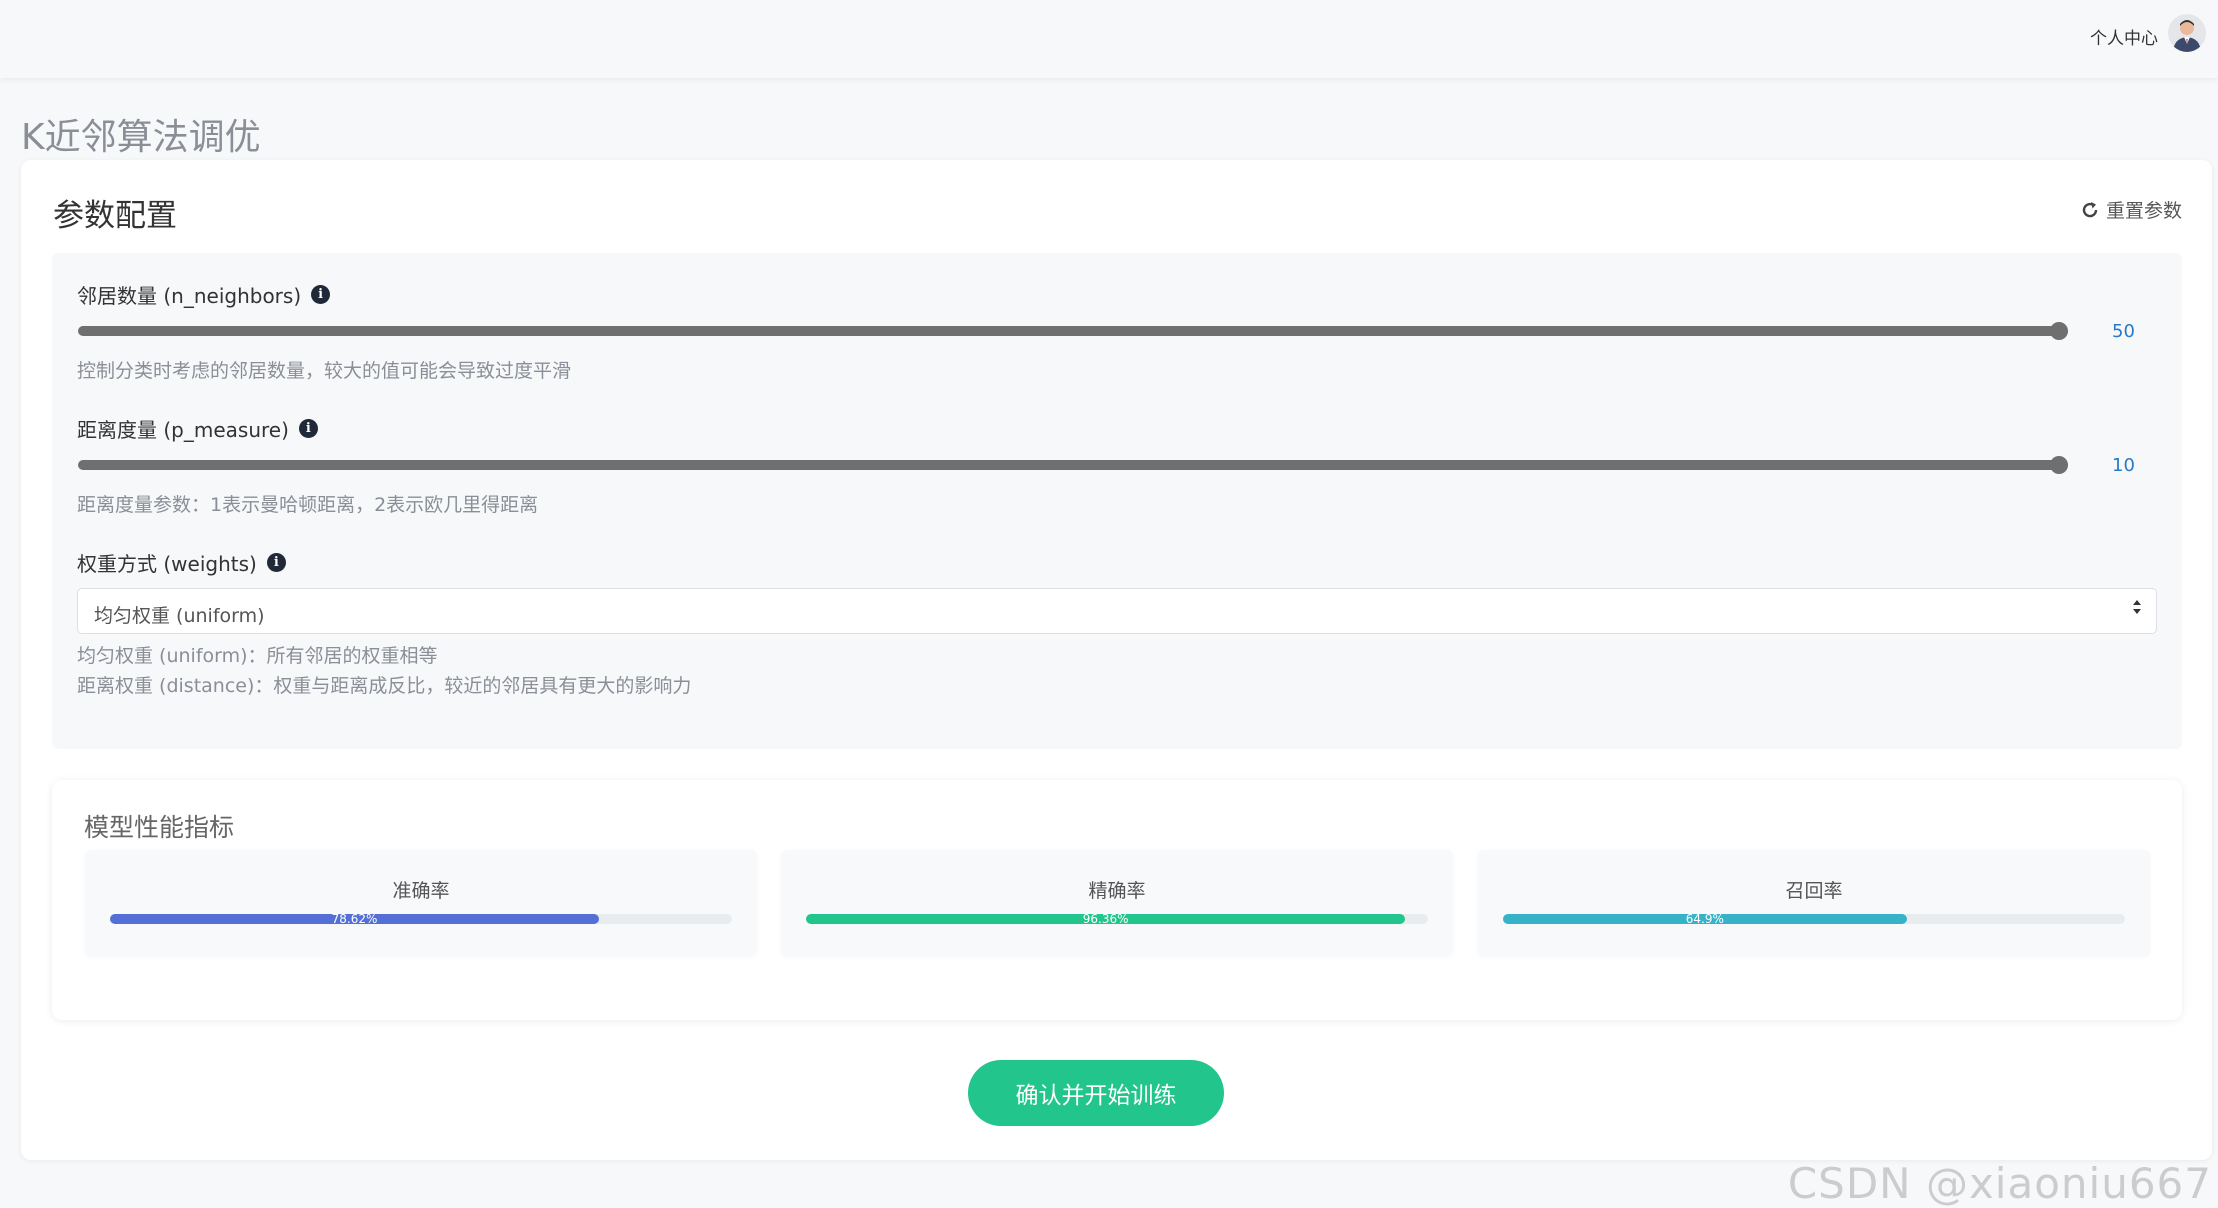 Image resolution: width=2218 pixels, height=1208 pixels. What do you see at coordinates (2123, 465) in the screenshot?
I see `p-measure-value: 10` at bounding box center [2123, 465].